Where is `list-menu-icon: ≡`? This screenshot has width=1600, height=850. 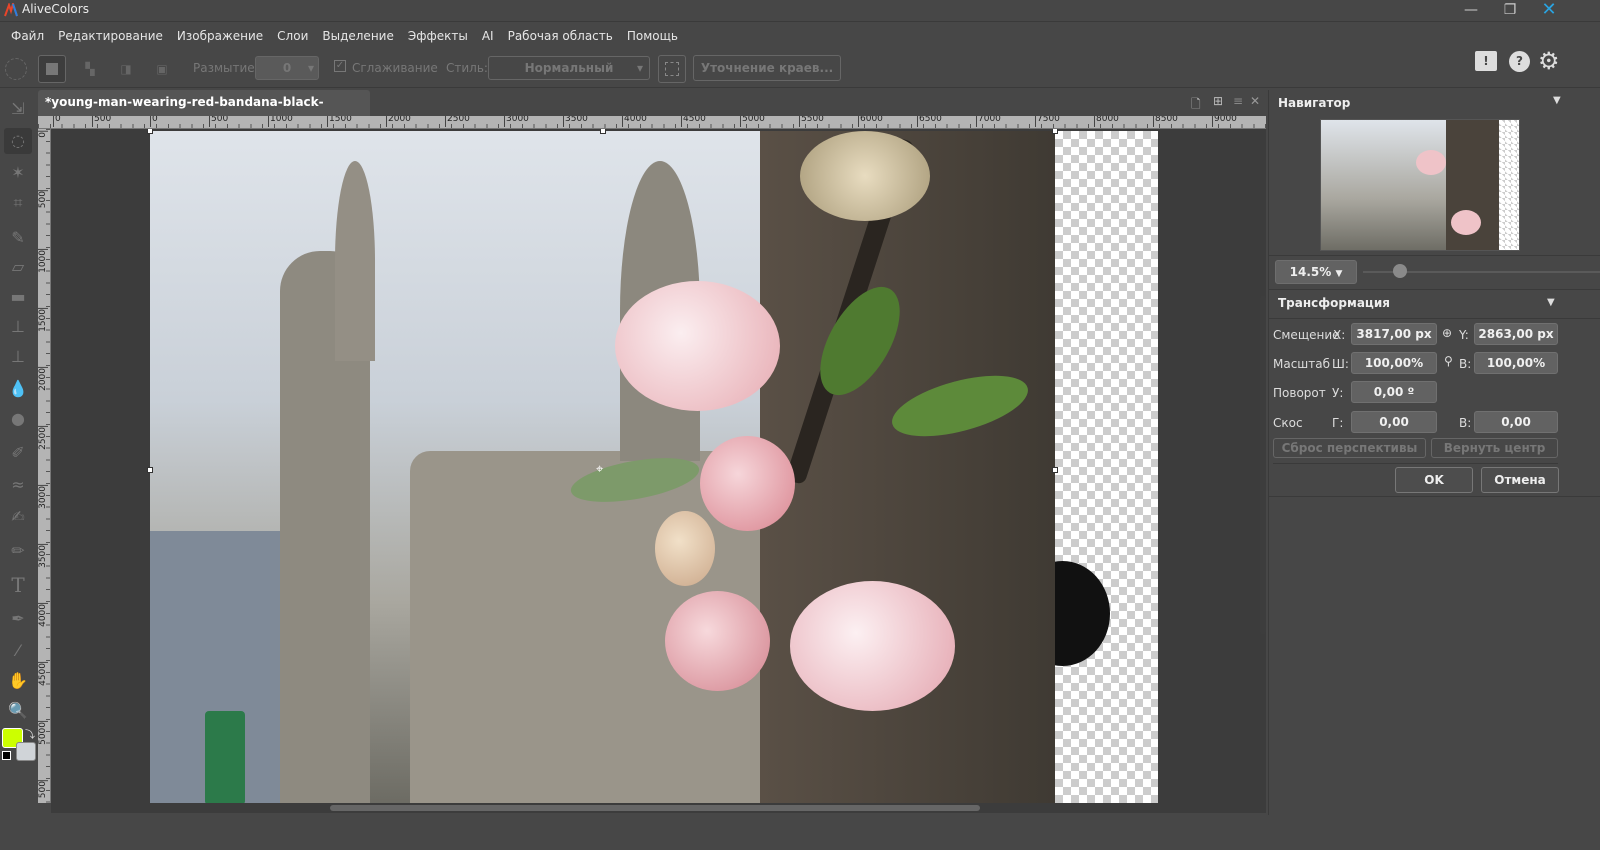 list-menu-icon: ≡ is located at coordinates (1238, 101).